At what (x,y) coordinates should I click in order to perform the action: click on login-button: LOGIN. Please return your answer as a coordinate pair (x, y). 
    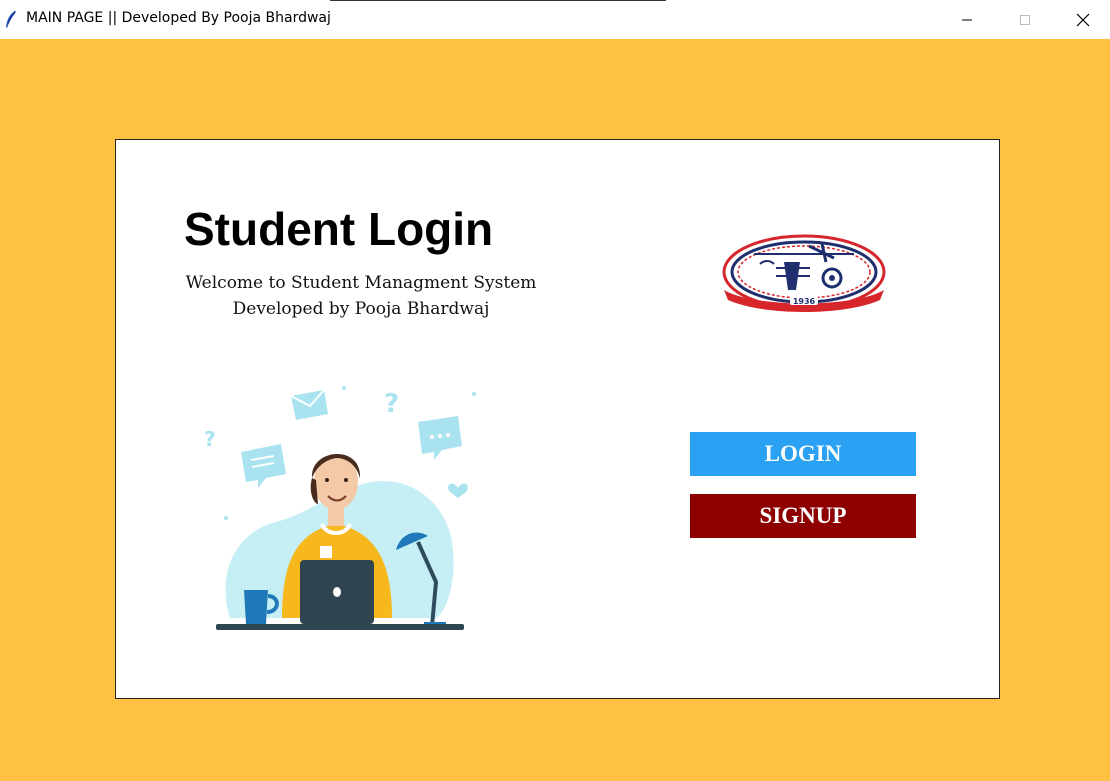
    Looking at the image, I should click on (803, 454).